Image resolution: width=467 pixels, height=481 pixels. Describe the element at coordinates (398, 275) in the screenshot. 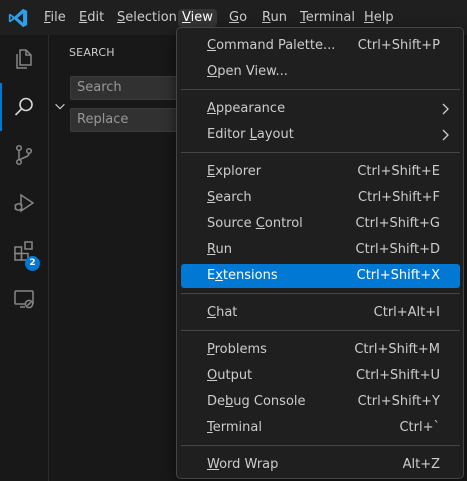

I see `shortcut-label: Ctrl+Shift+X` at that location.